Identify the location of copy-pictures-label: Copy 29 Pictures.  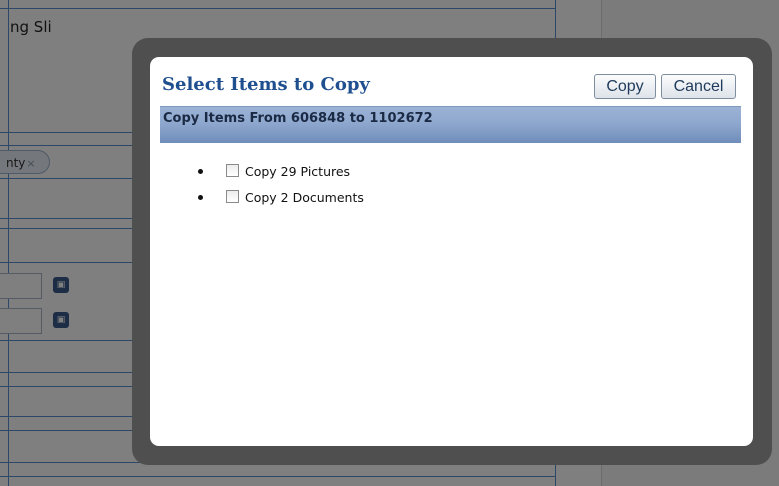
(297, 171).